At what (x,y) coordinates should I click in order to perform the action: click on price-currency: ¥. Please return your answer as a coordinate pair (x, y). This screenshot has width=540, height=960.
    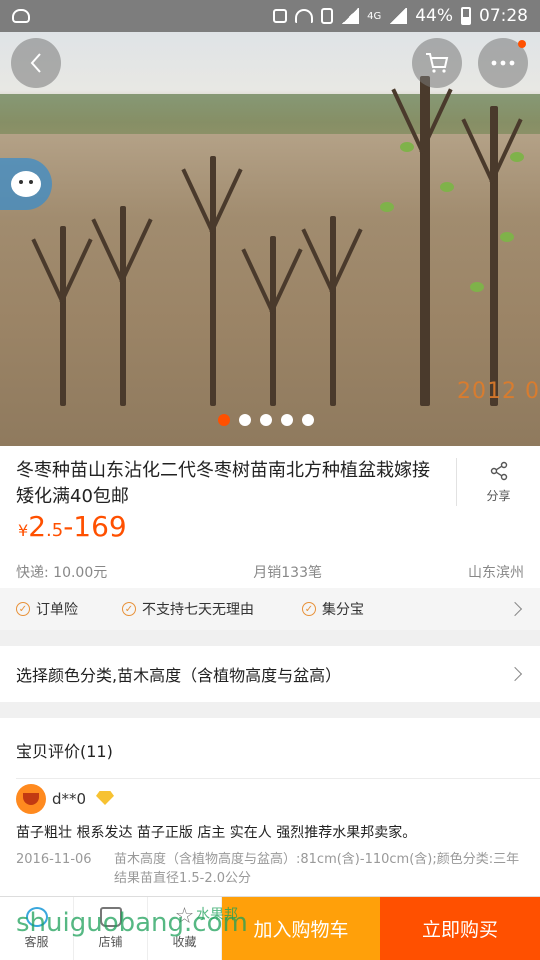
    Looking at the image, I should click on (23, 530).